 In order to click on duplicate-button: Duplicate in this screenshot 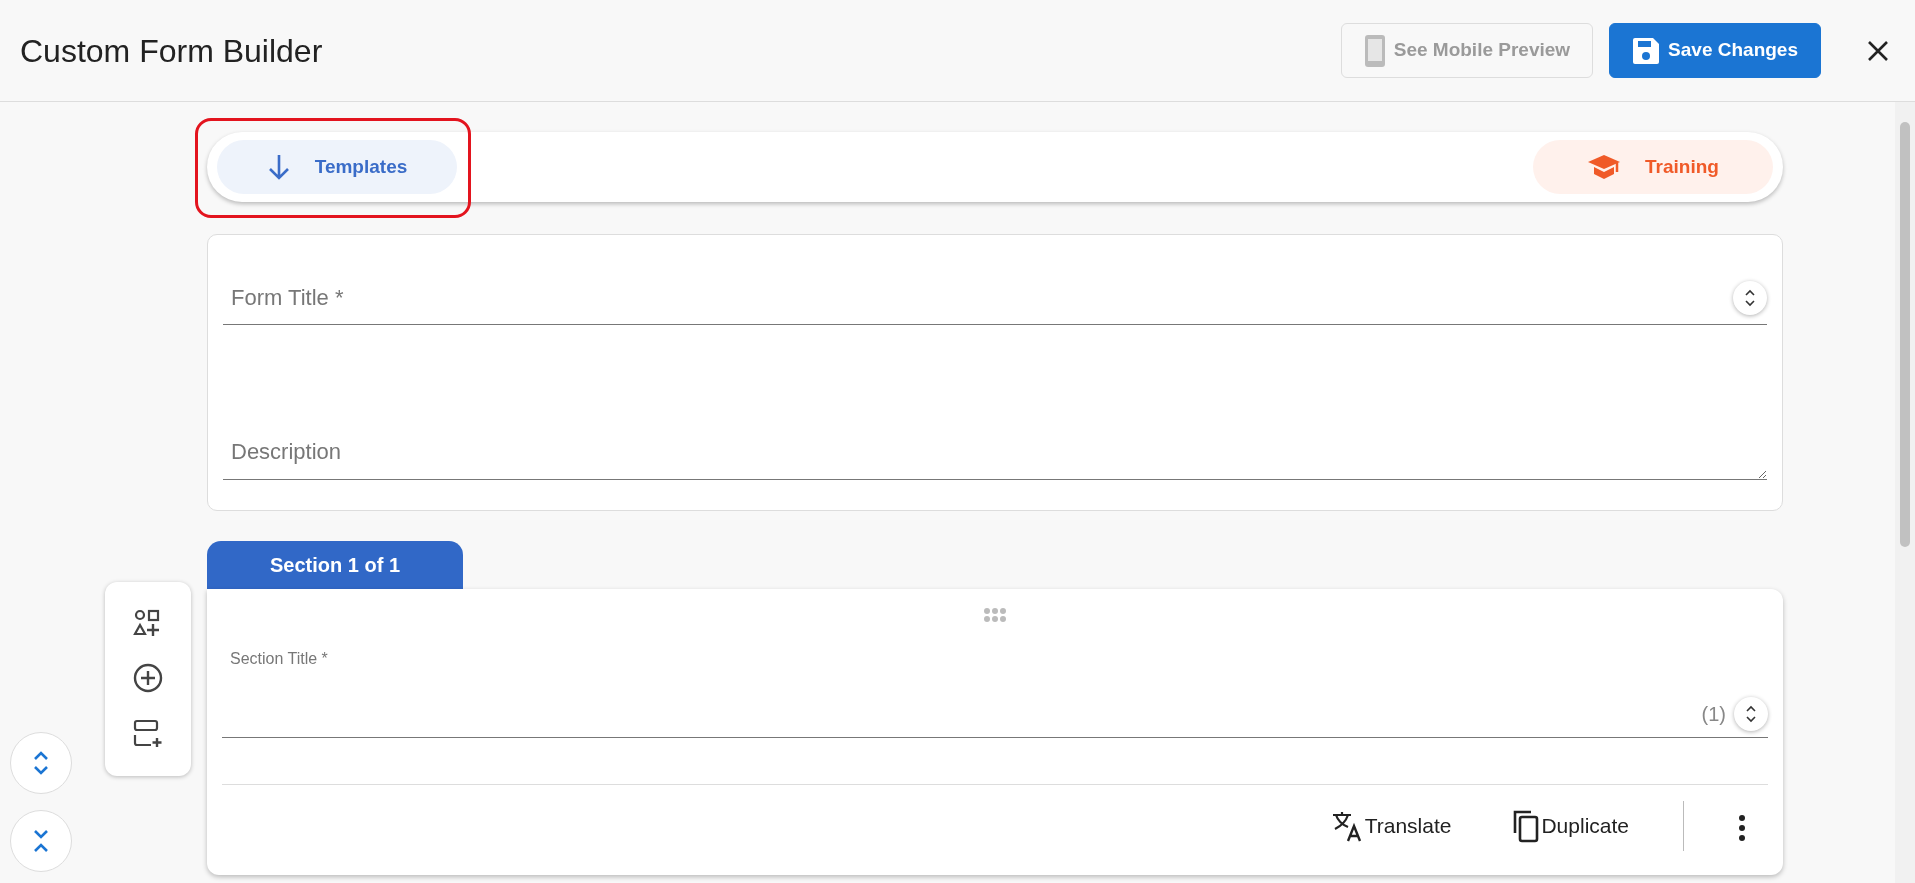, I will do `click(1570, 826)`.